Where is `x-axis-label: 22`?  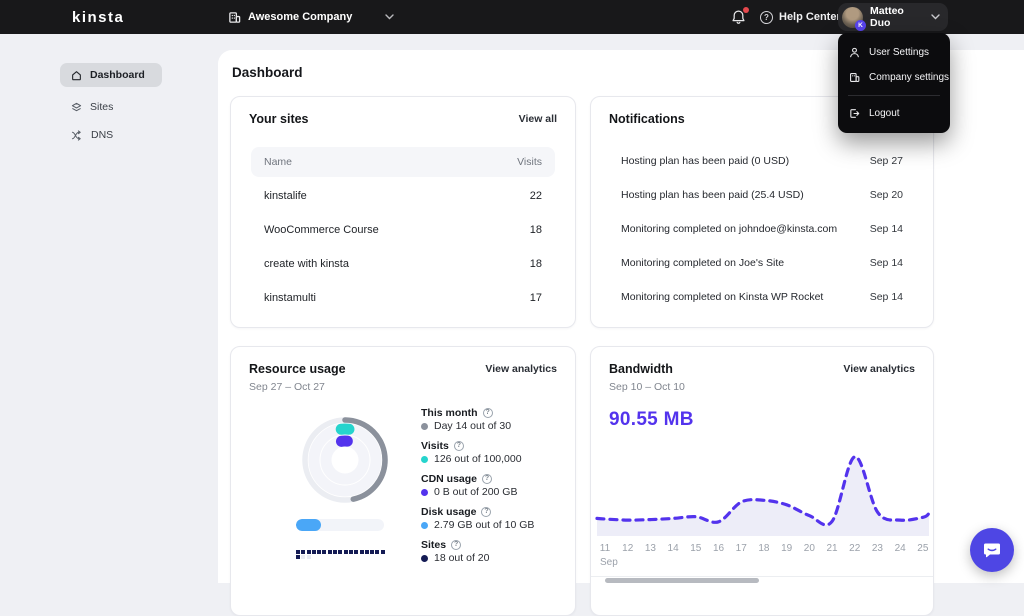 x-axis-label: 22 is located at coordinates (855, 548).